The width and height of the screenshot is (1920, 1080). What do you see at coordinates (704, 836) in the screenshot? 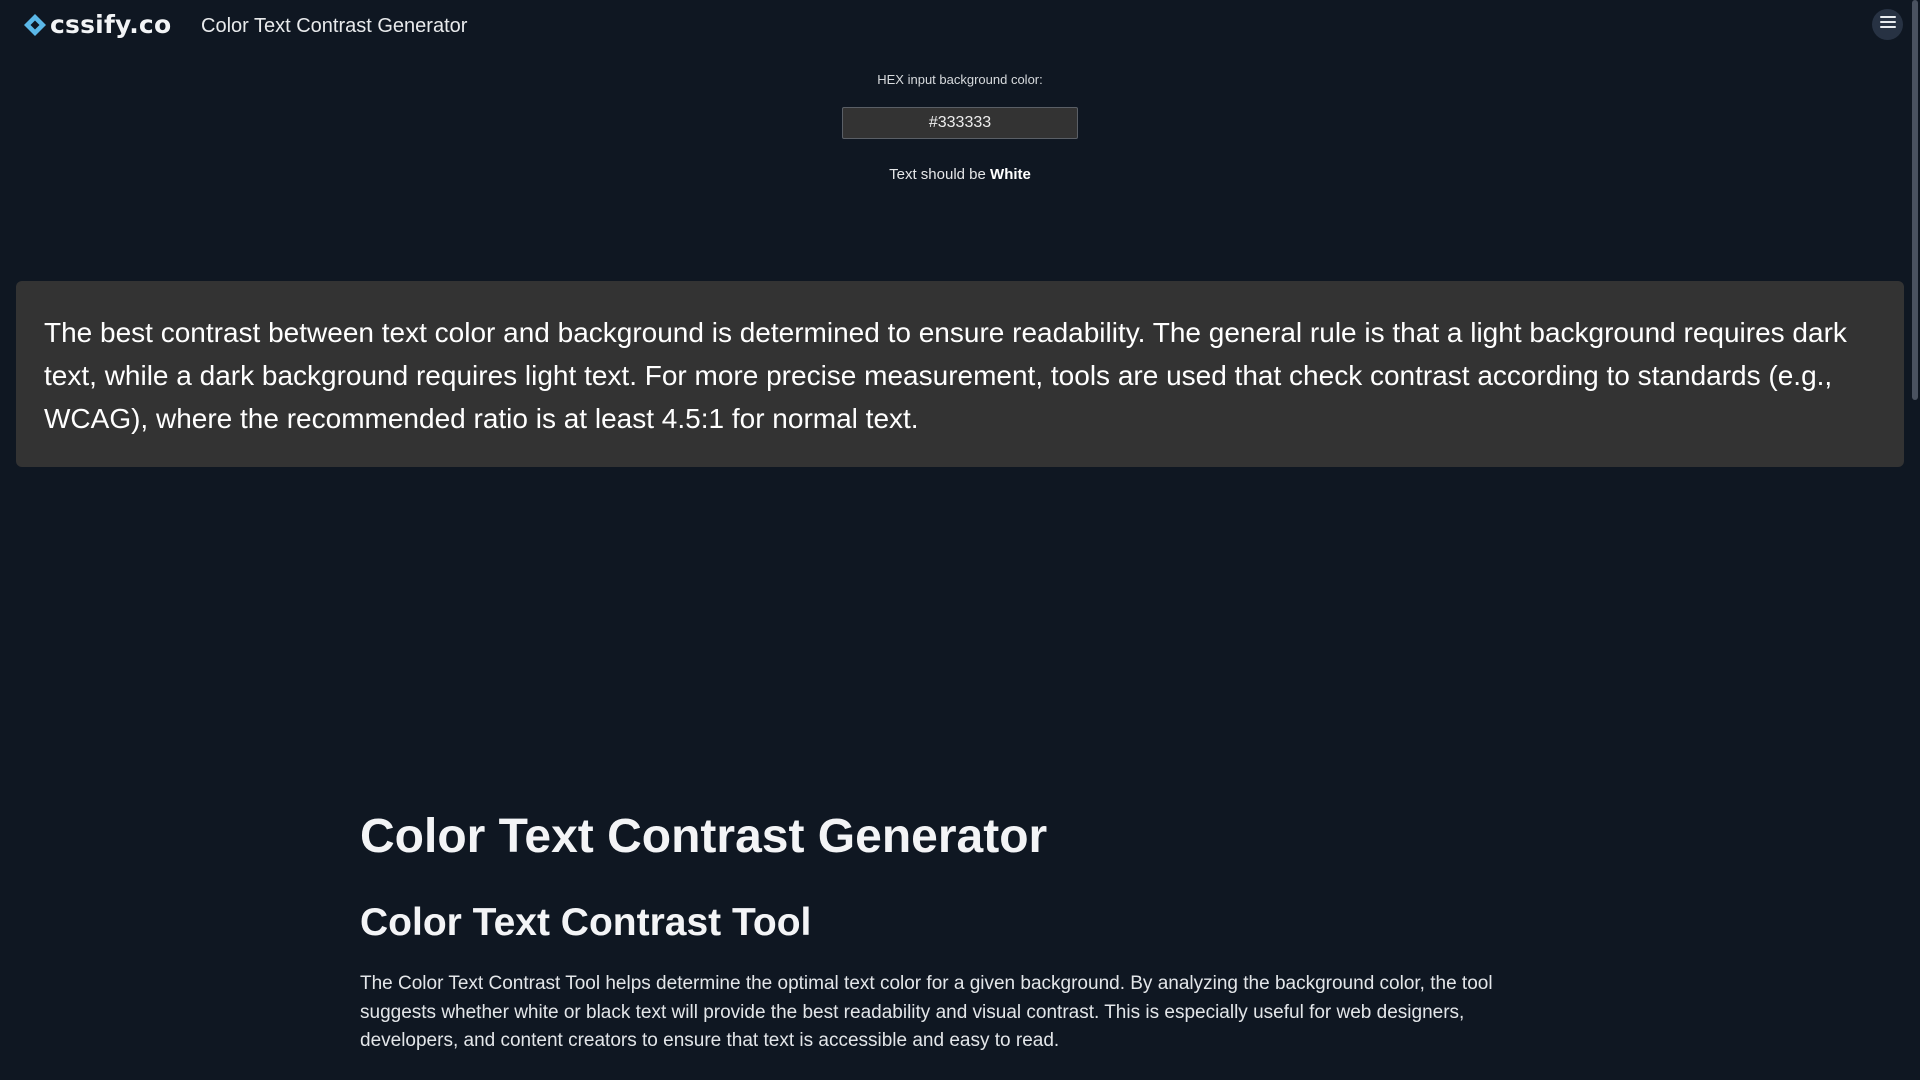
I see `article-heading: Color Text Contrast Generator` at bounding box center [704, 836].